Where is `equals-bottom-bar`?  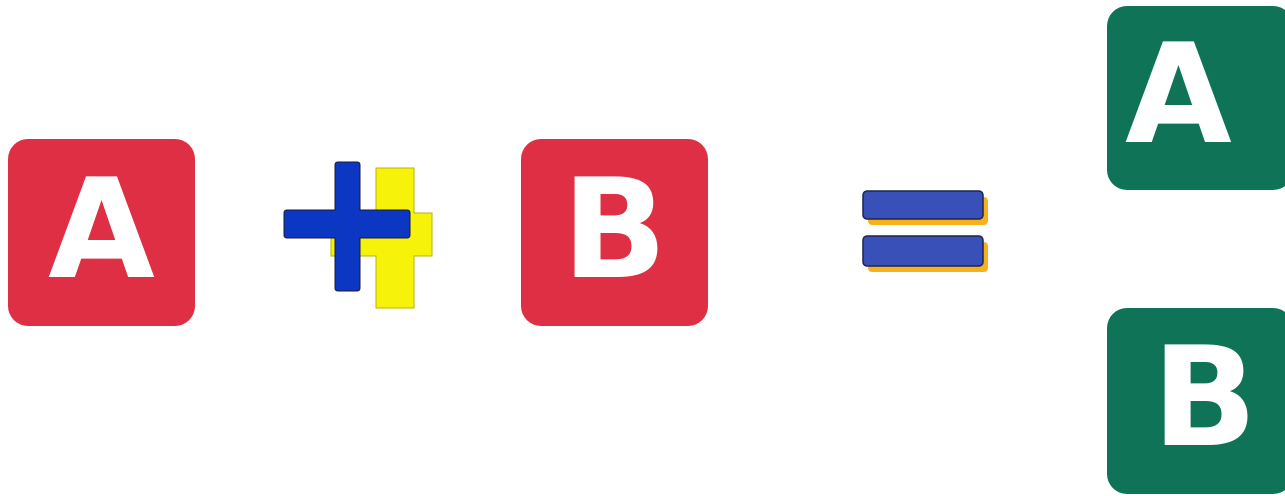
equals-bottom-bar is located at coordinates (925, 253).